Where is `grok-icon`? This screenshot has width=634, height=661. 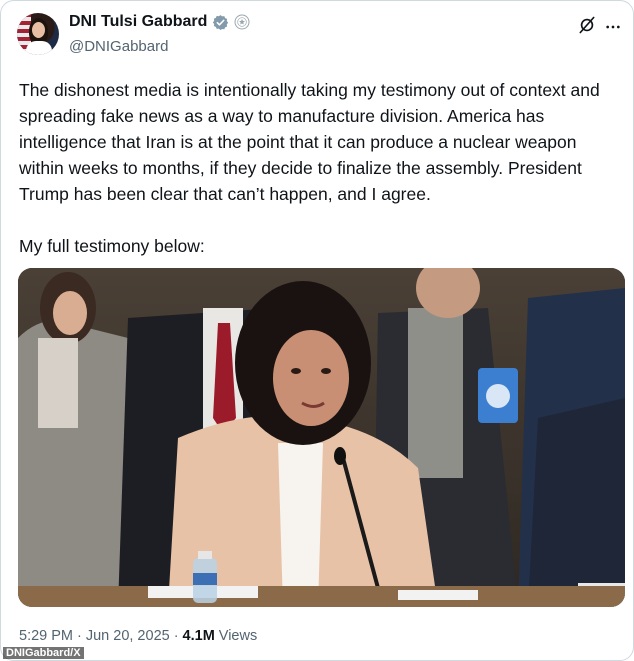 grok-icon is located at coordinates (587, 25).